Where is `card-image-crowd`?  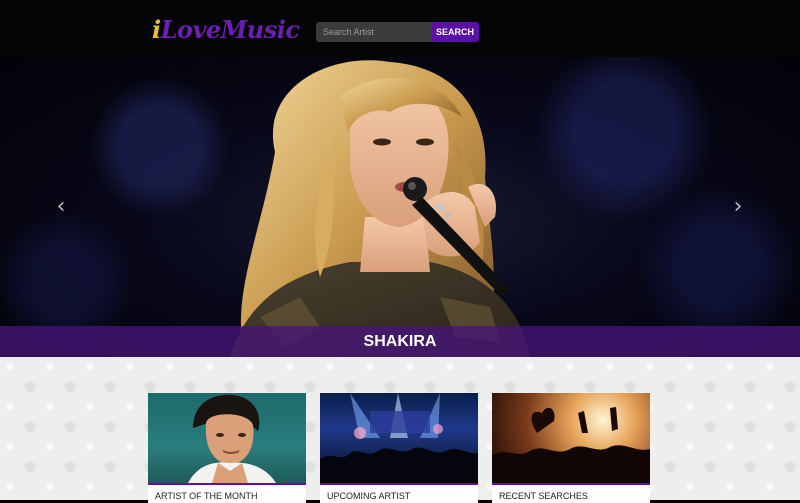
card-image-crowd is located at coordinates (571, 438).